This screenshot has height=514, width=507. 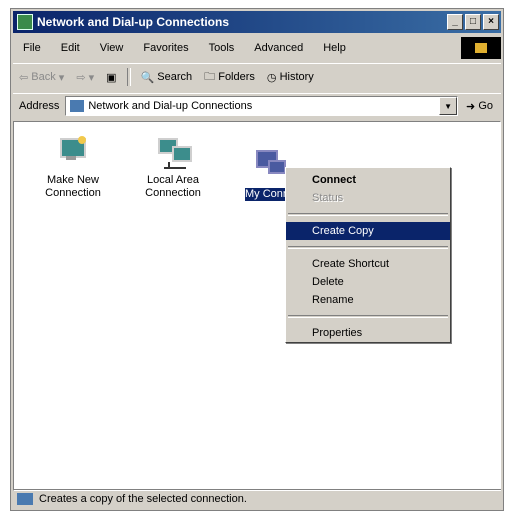 I want to click on address-label: Address, so click(x=39, y=106).